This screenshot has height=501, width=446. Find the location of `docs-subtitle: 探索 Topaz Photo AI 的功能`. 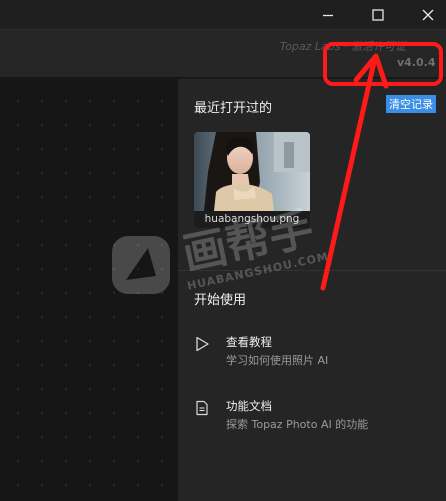

docs-subtitle: 探索 Topaz Photo AI 的功能 is located at coordinates (297, 424).